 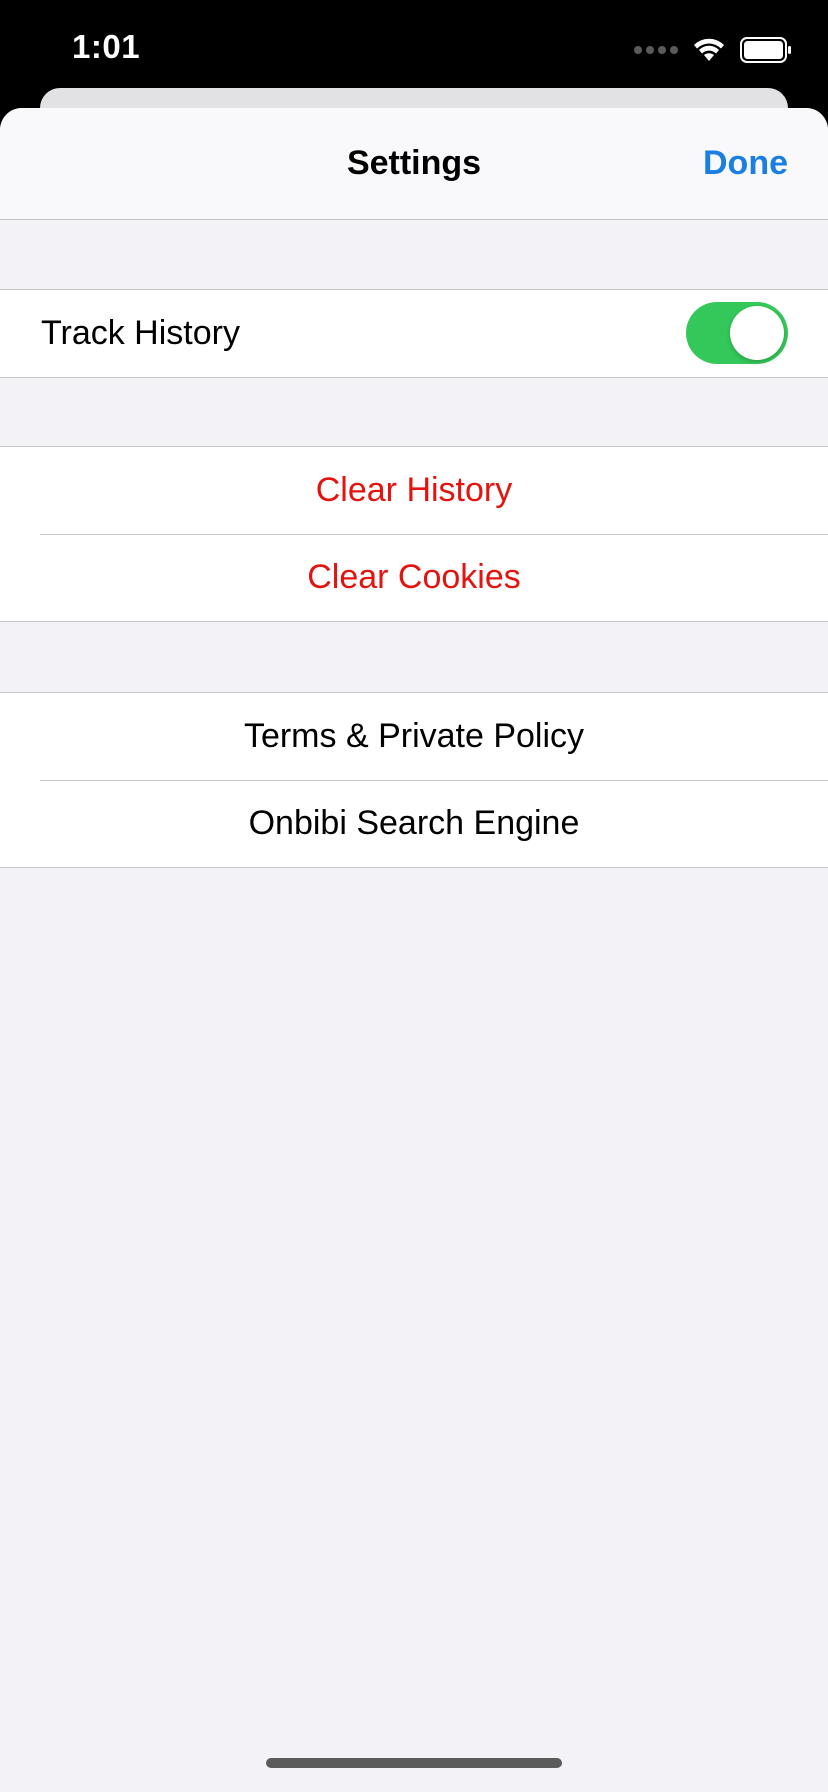 What do you see at coordinates (745, 163) in the screenshot?
I see `done-button: Done` at bounding box center [745, 163].